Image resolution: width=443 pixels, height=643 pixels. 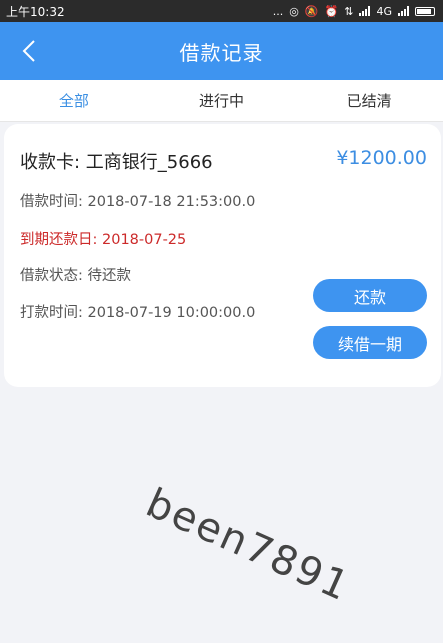 I want to click on loan-time: 借款时间: 2018-07-18 21:53:00.0, so click(x=138, y=202).